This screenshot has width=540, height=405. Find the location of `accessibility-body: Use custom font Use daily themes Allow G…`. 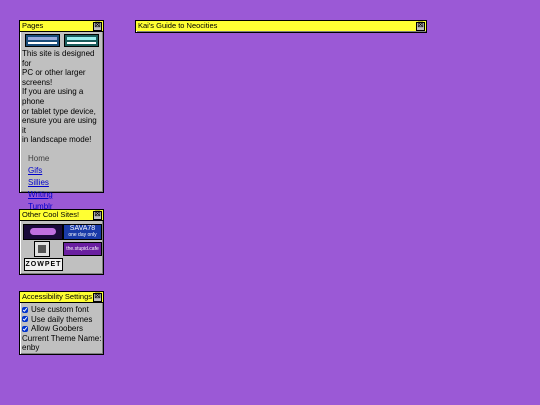

accessibility-body: Use custom font Use daily themes Allow G… is located at coordinates (61, 328).